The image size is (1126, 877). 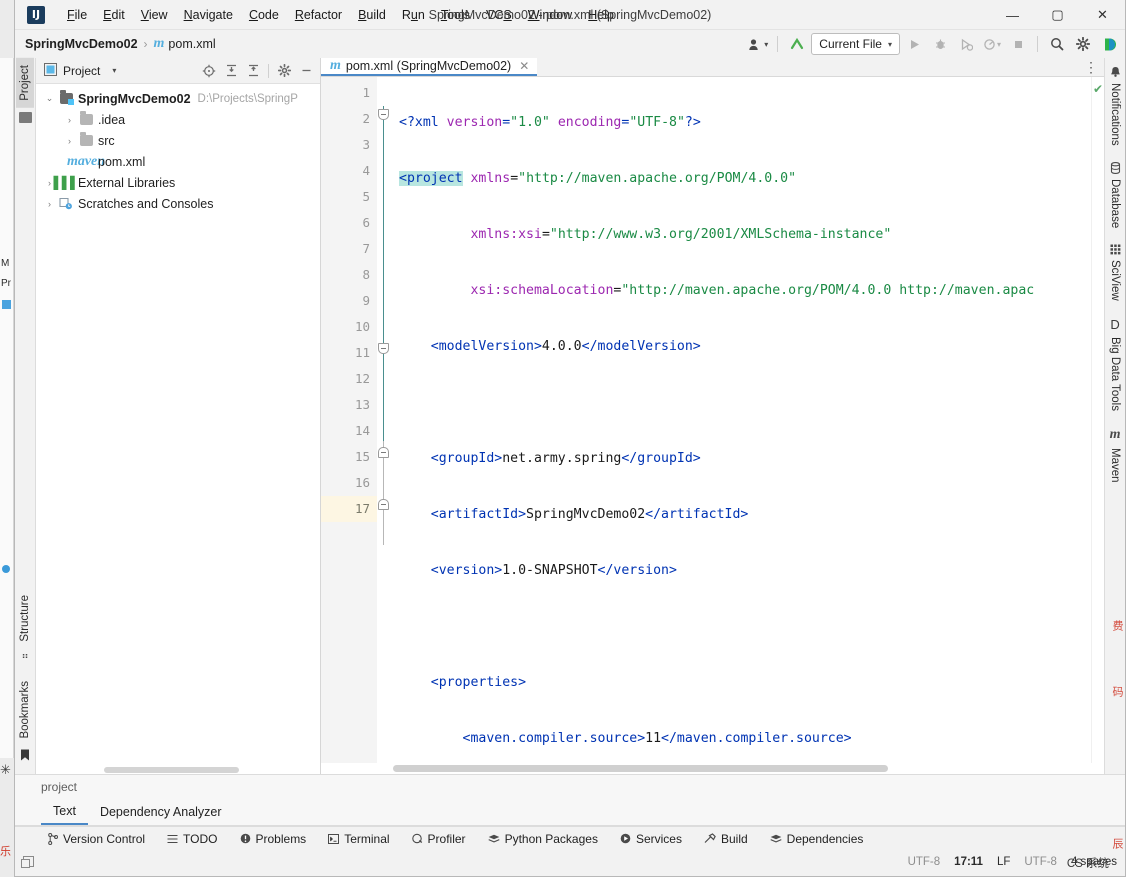 I want to click on tree-row-external-libraries: › ▌▌▌ External Libraries, so click(x=178, y=182).